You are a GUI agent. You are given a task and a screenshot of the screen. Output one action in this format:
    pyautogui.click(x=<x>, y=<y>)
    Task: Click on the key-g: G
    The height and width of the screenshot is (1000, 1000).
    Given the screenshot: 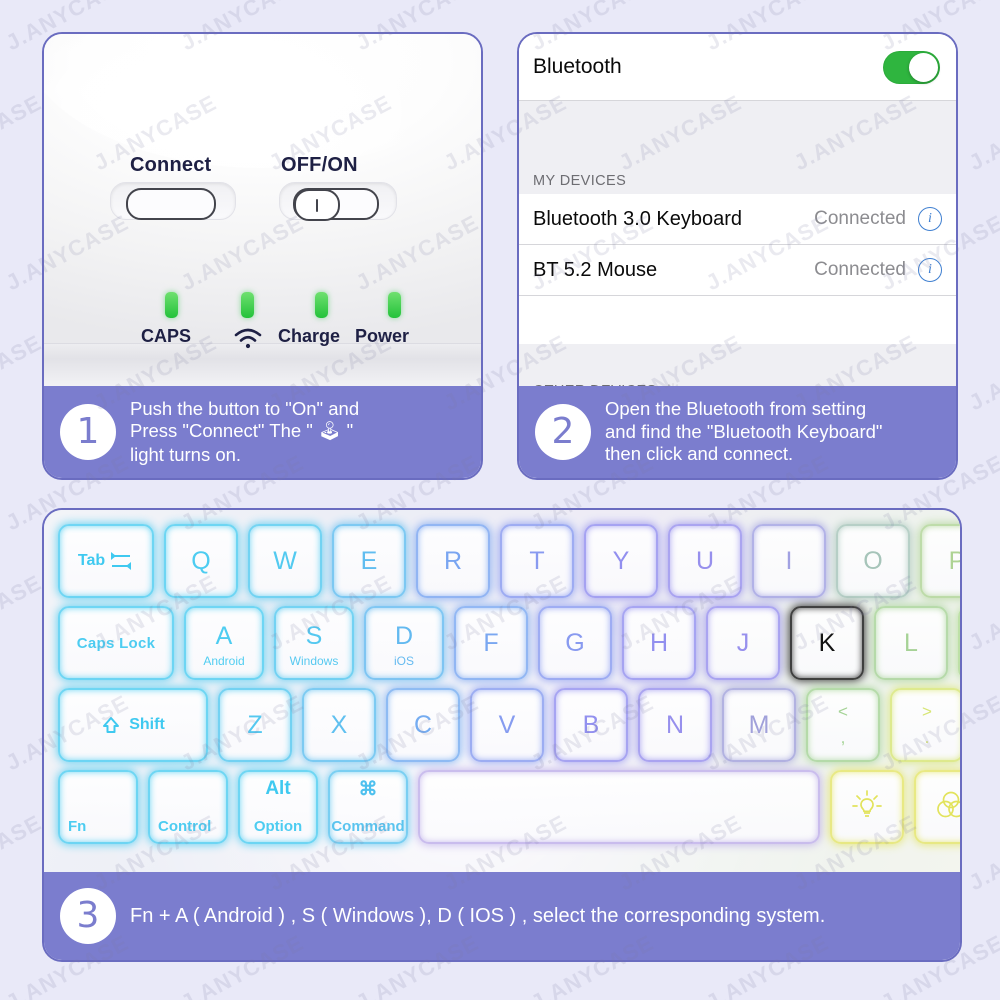 What is the action you would take?
    pyautogui.click(x=575, y=643)
    